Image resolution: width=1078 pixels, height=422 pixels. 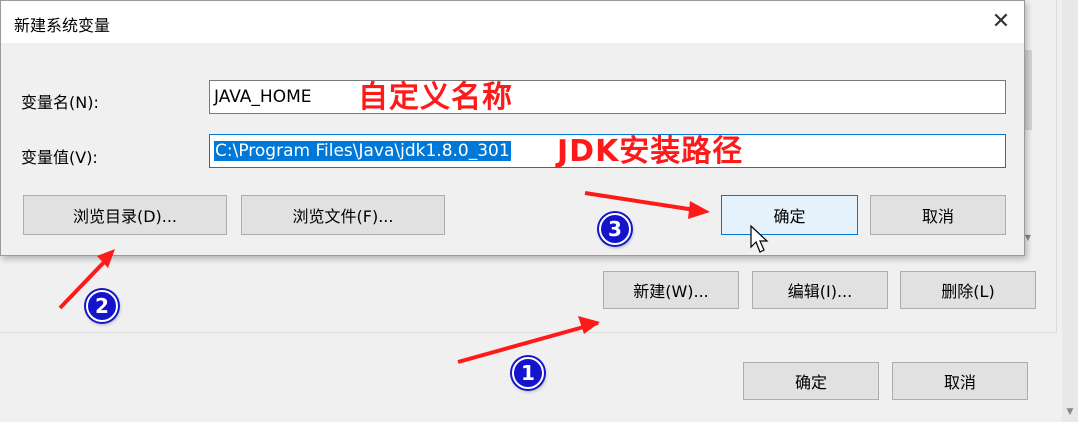 What do you see at coordinates (528, 373) in the screenshot?
I see `step-badge-1: 1` at bounding box center [528, 373].